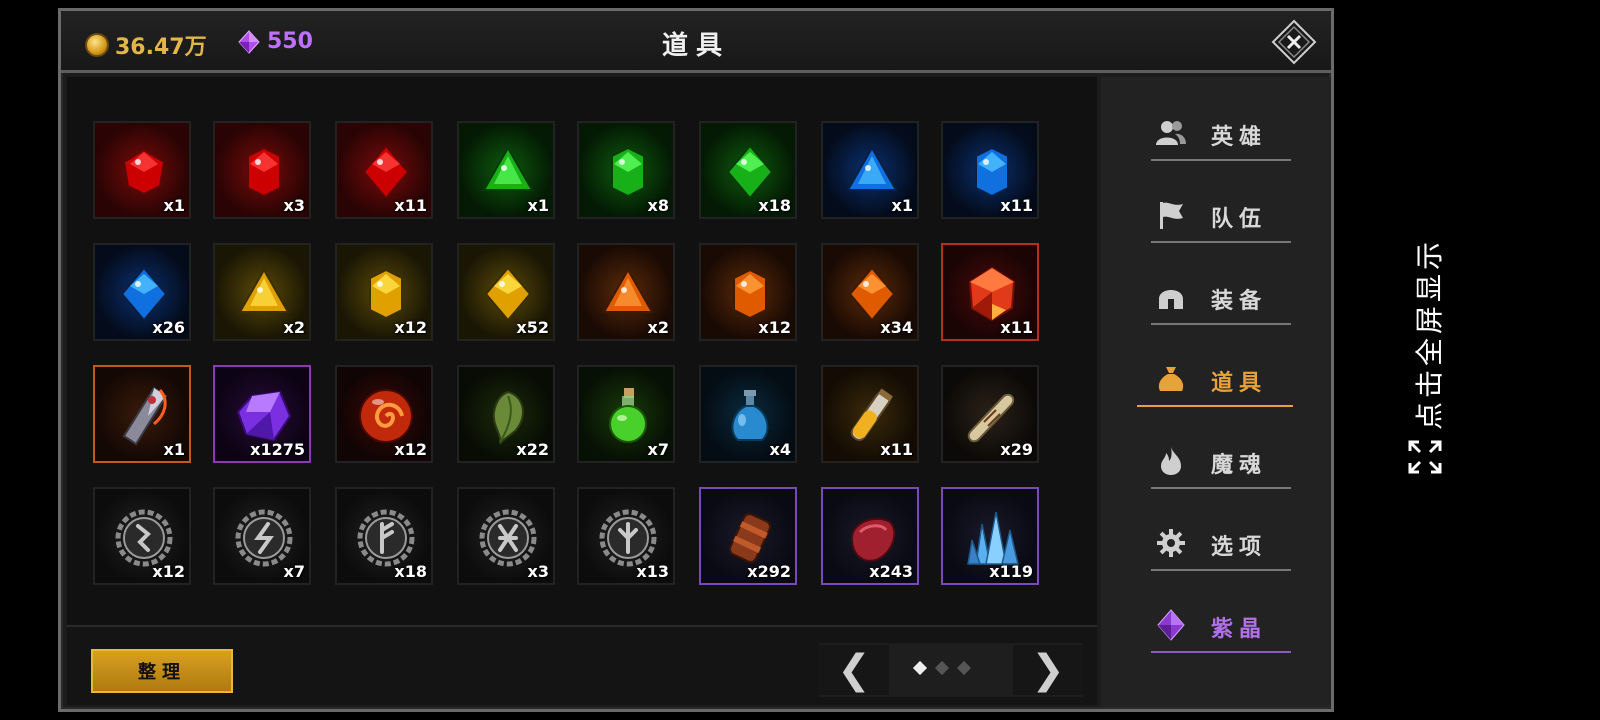 This screenshot has width=1600, height=720. I want to click on sidebar-item-equipment: 装备, so click(1221, 296).